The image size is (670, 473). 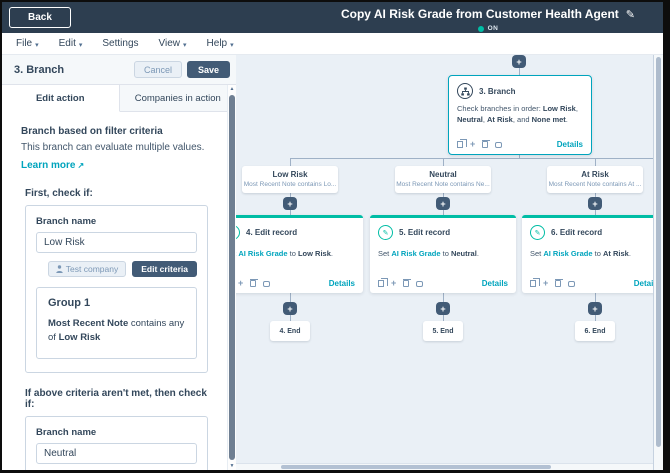 I want to click on action-description: Set AI Risk Grade to Neutral., so click(x=428, y=253).